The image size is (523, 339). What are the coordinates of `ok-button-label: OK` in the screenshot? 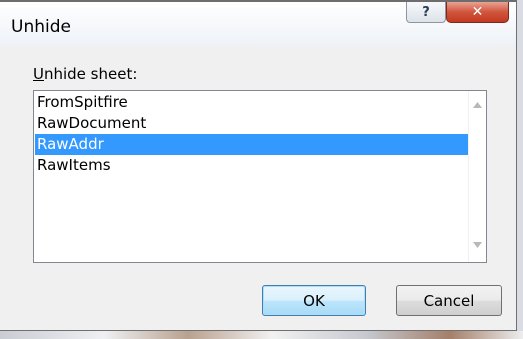 It's located at (314, 300).